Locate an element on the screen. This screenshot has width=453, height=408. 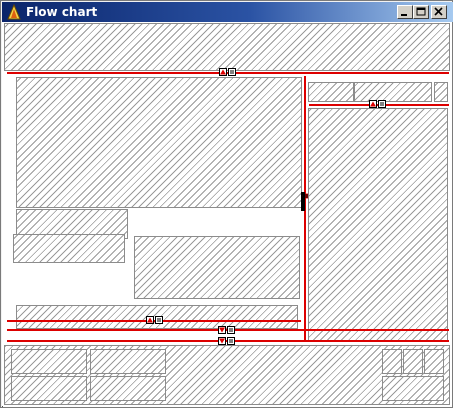
center-panel is located at coordinates (217, 267).